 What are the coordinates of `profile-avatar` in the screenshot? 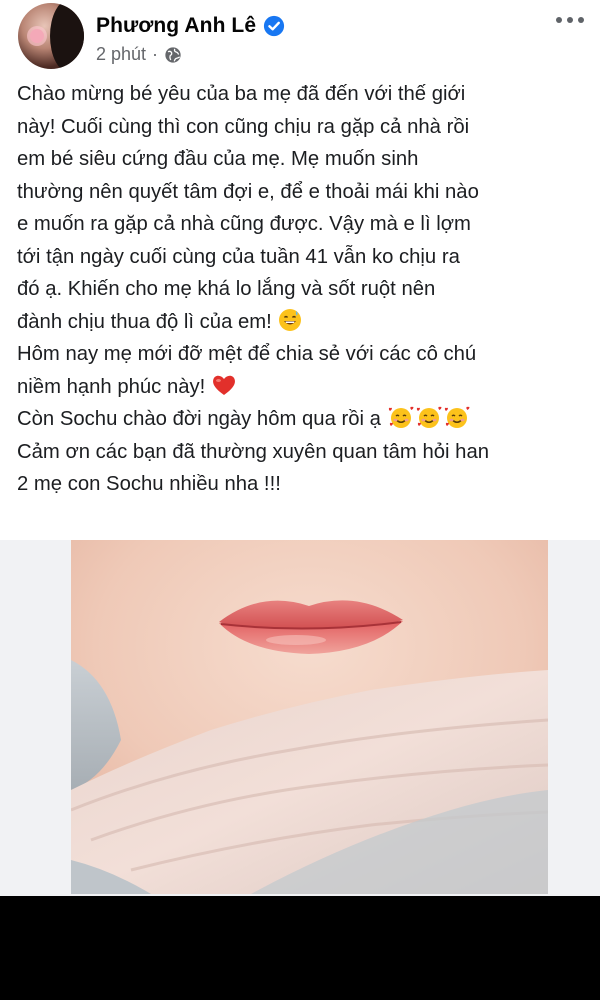 It's located at (51, 36).